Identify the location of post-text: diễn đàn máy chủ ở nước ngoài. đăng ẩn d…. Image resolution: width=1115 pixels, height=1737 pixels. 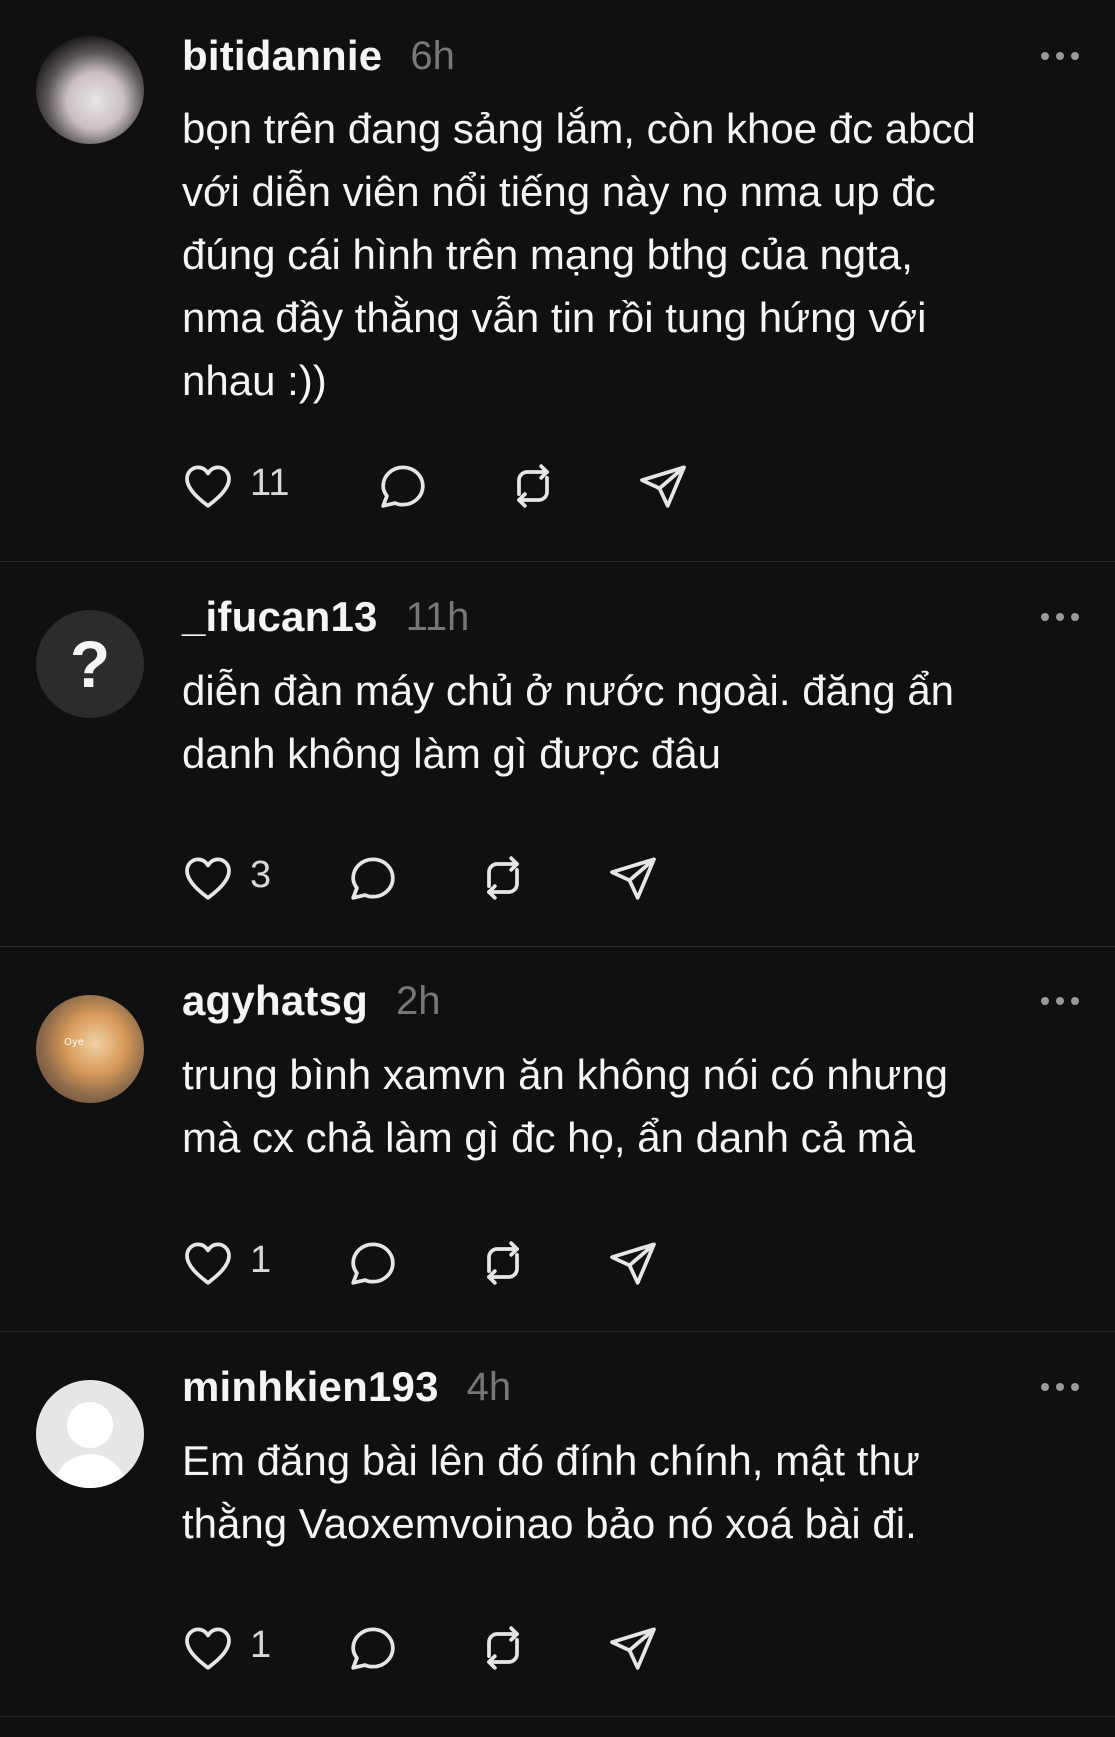
(568, 722).